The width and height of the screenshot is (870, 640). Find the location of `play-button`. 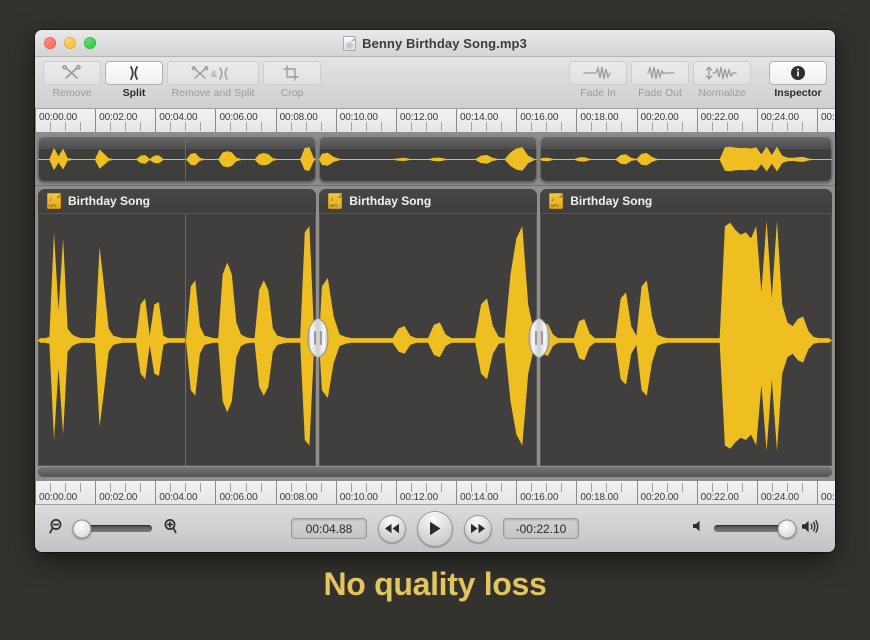

play-button is located at coordinates (435, 528).